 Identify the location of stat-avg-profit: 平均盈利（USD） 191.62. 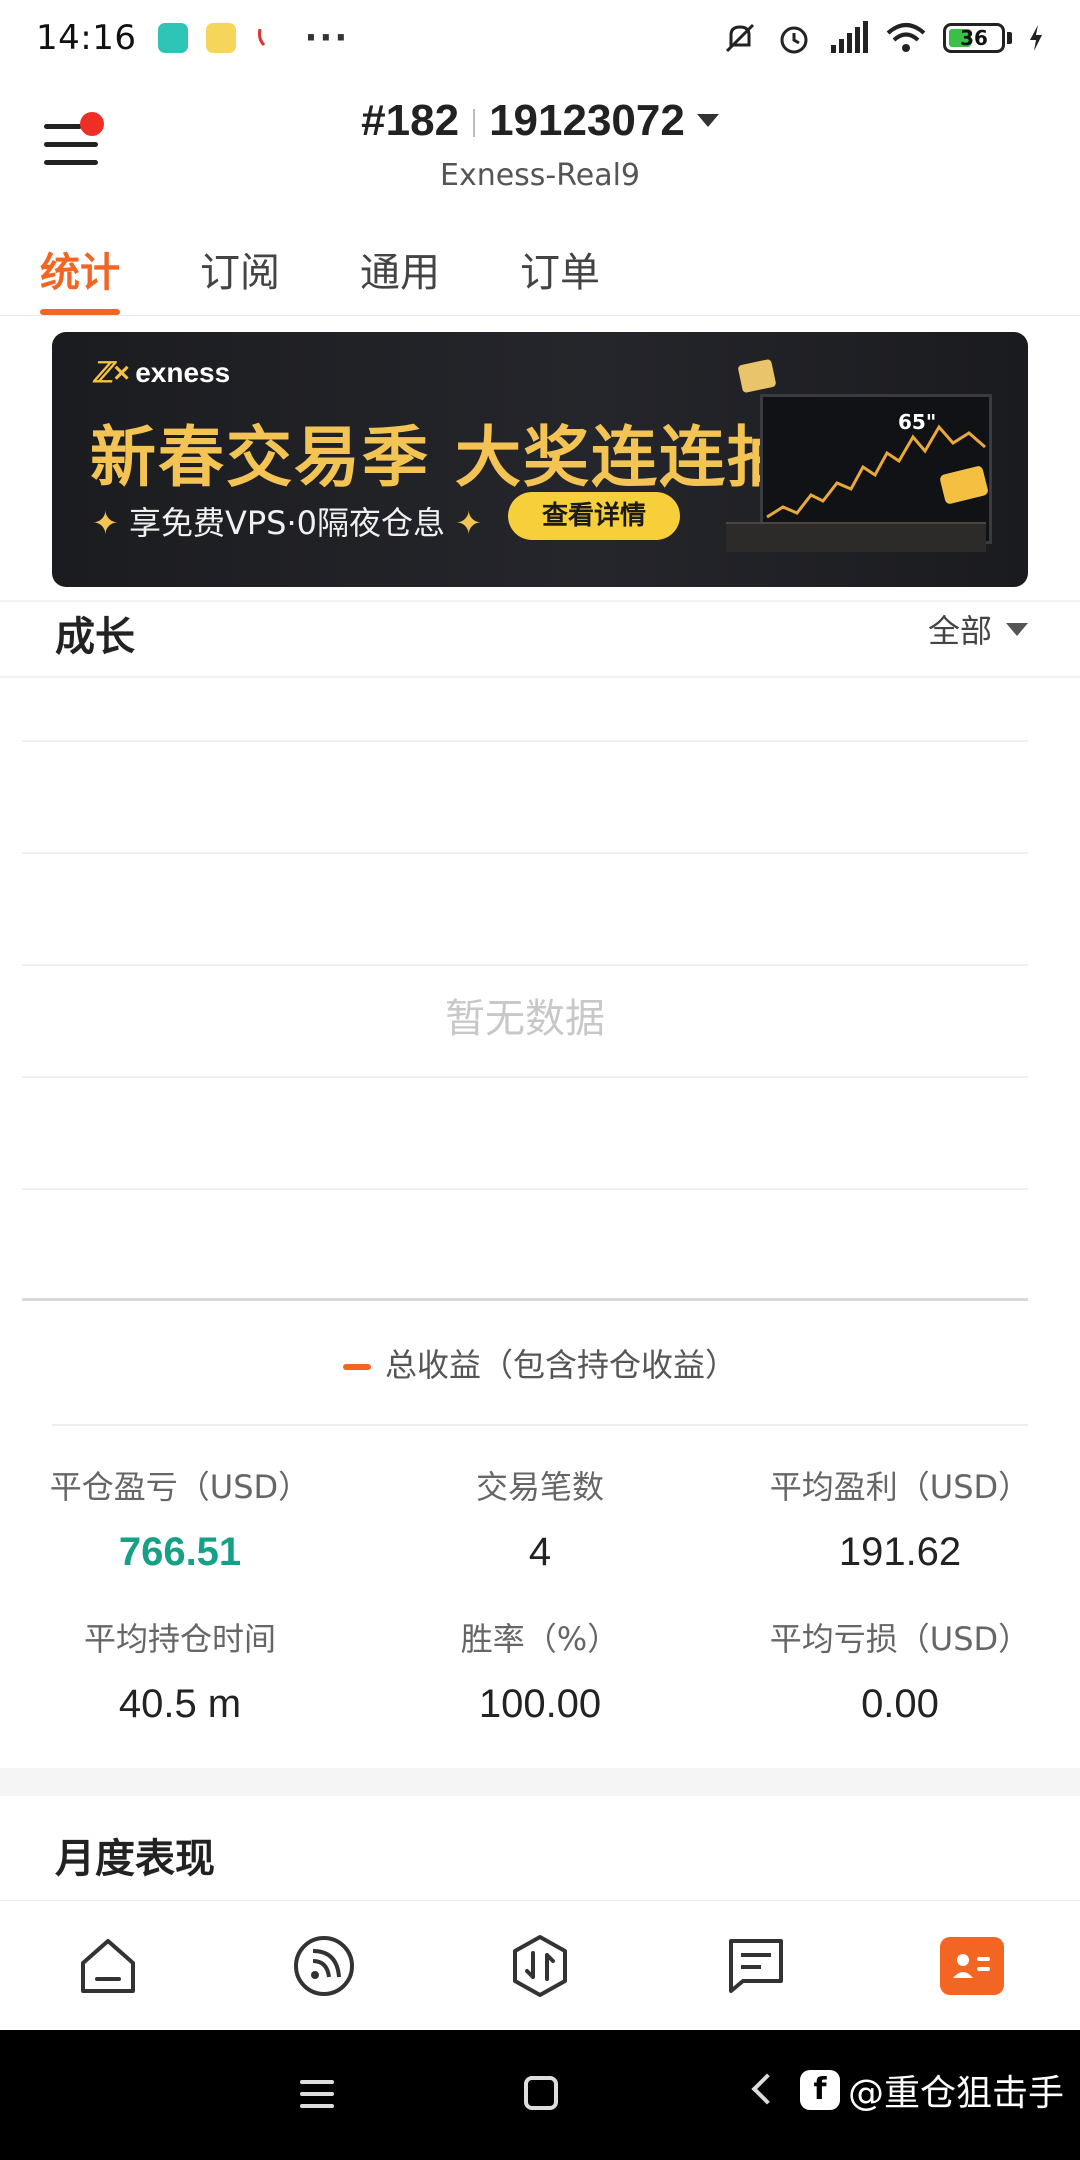
(900, 1518).